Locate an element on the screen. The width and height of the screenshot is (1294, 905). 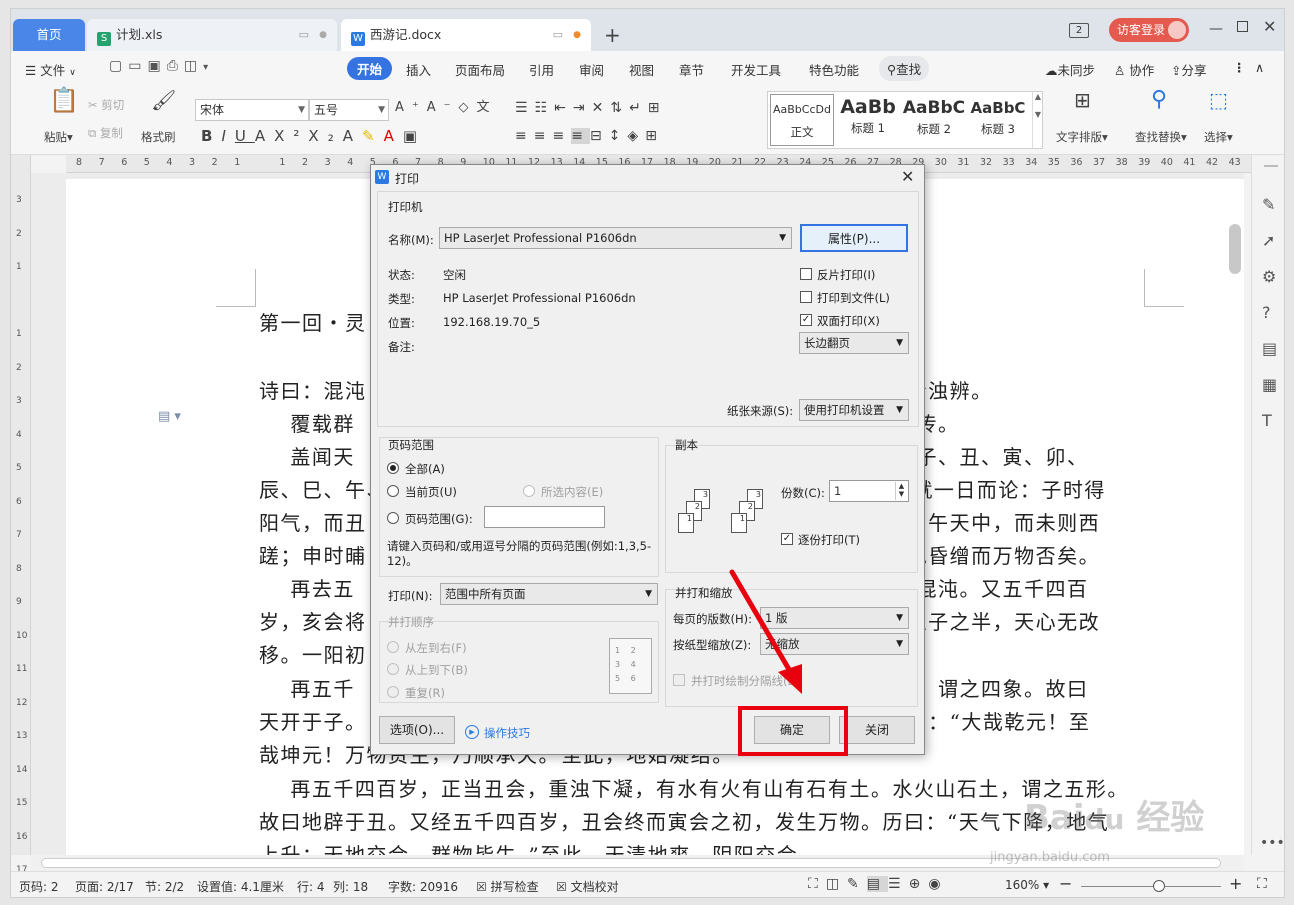
text-layout-icon: ⊞ is located at coordinates (1082, 100).